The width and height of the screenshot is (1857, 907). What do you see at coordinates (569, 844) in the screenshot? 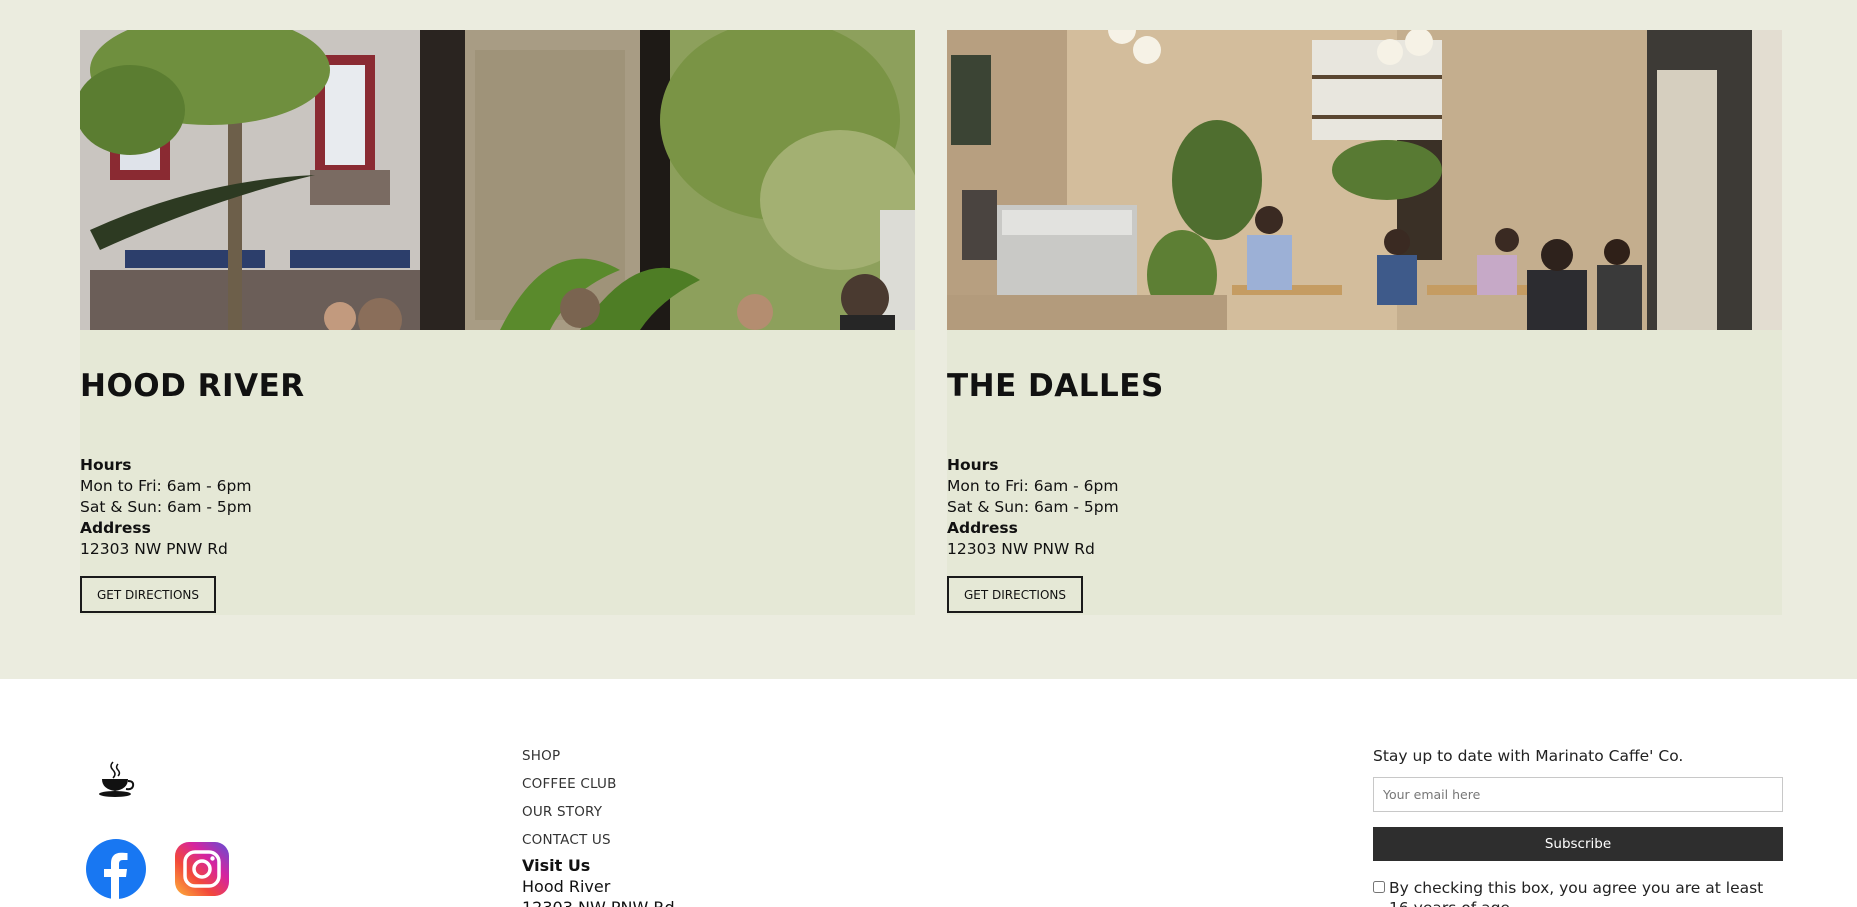
I see `footer-link-contact-us: CONTACT US` at bounding box center [569, 844].